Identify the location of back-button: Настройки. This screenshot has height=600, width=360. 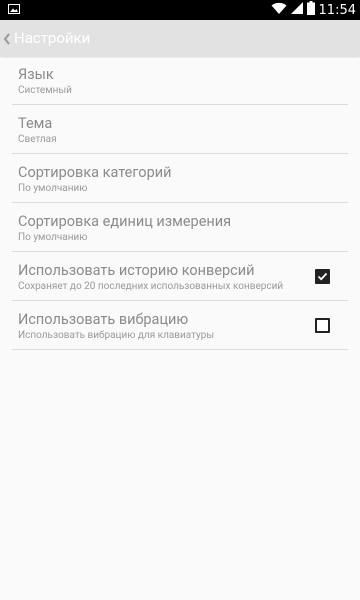
(50, 38).